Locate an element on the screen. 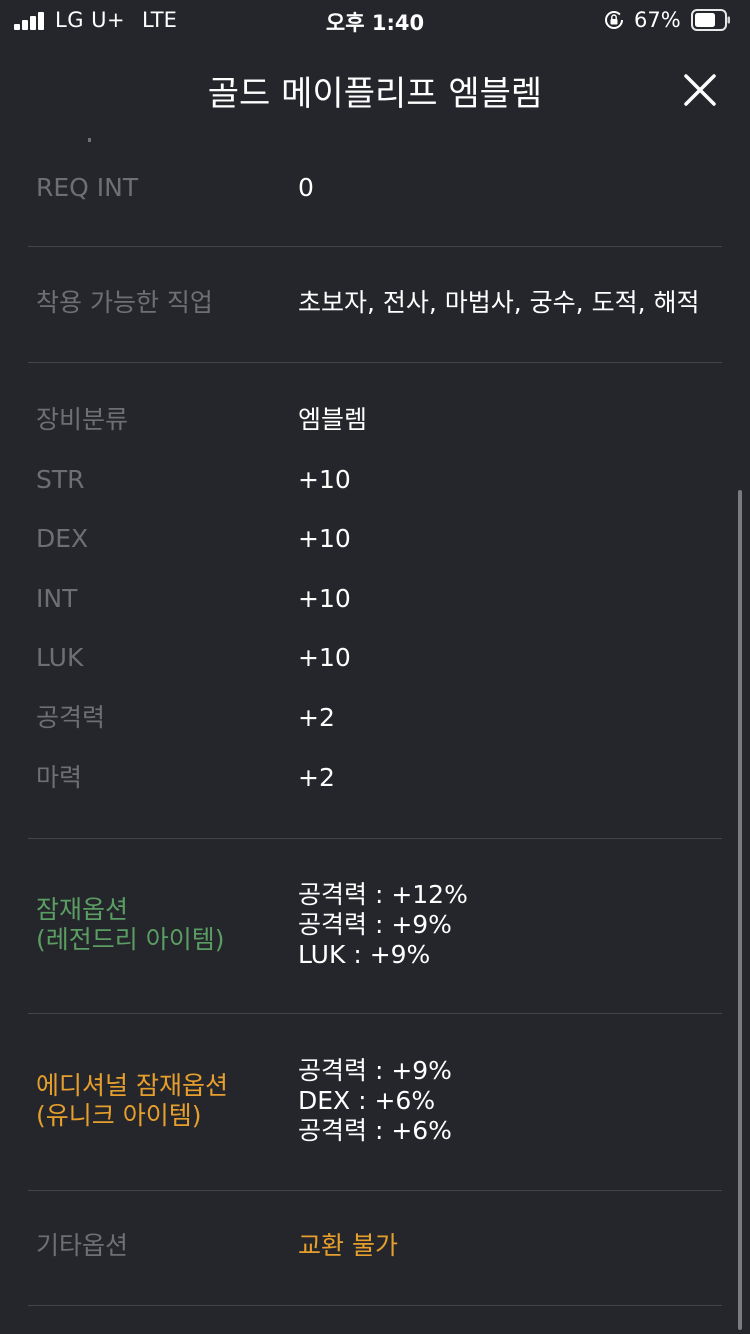  req-int-value: 0 is located at coordinates (306, 187).